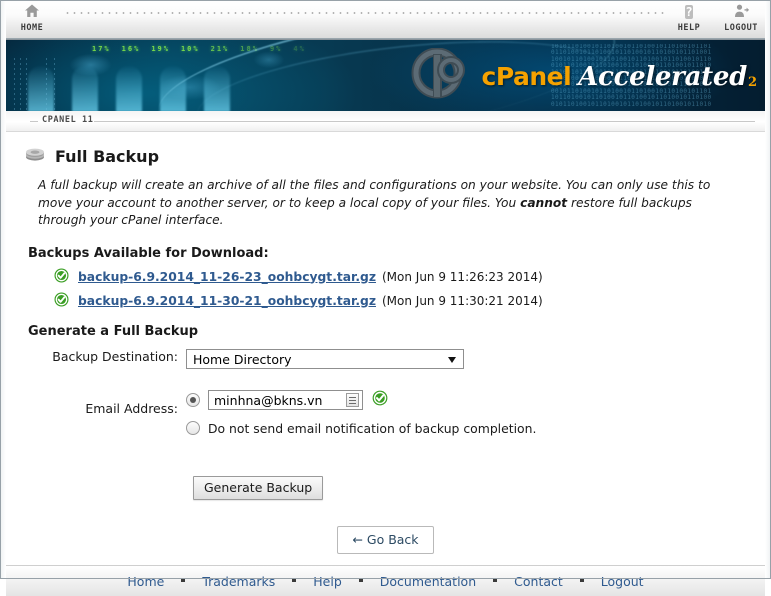 This screenshot has width=771, height=596. I want to click on email-input-line, so click(361, 400).